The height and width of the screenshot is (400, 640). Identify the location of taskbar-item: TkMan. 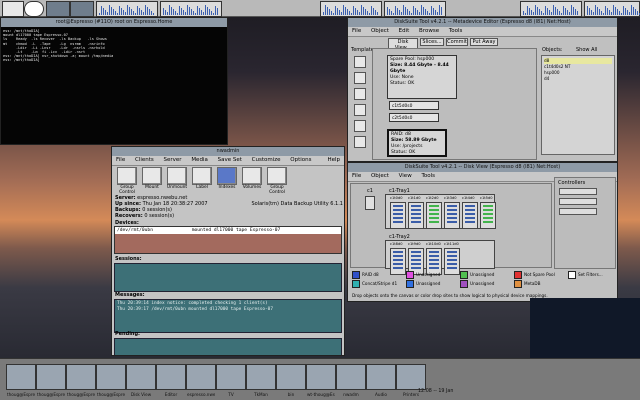
(261, 380).